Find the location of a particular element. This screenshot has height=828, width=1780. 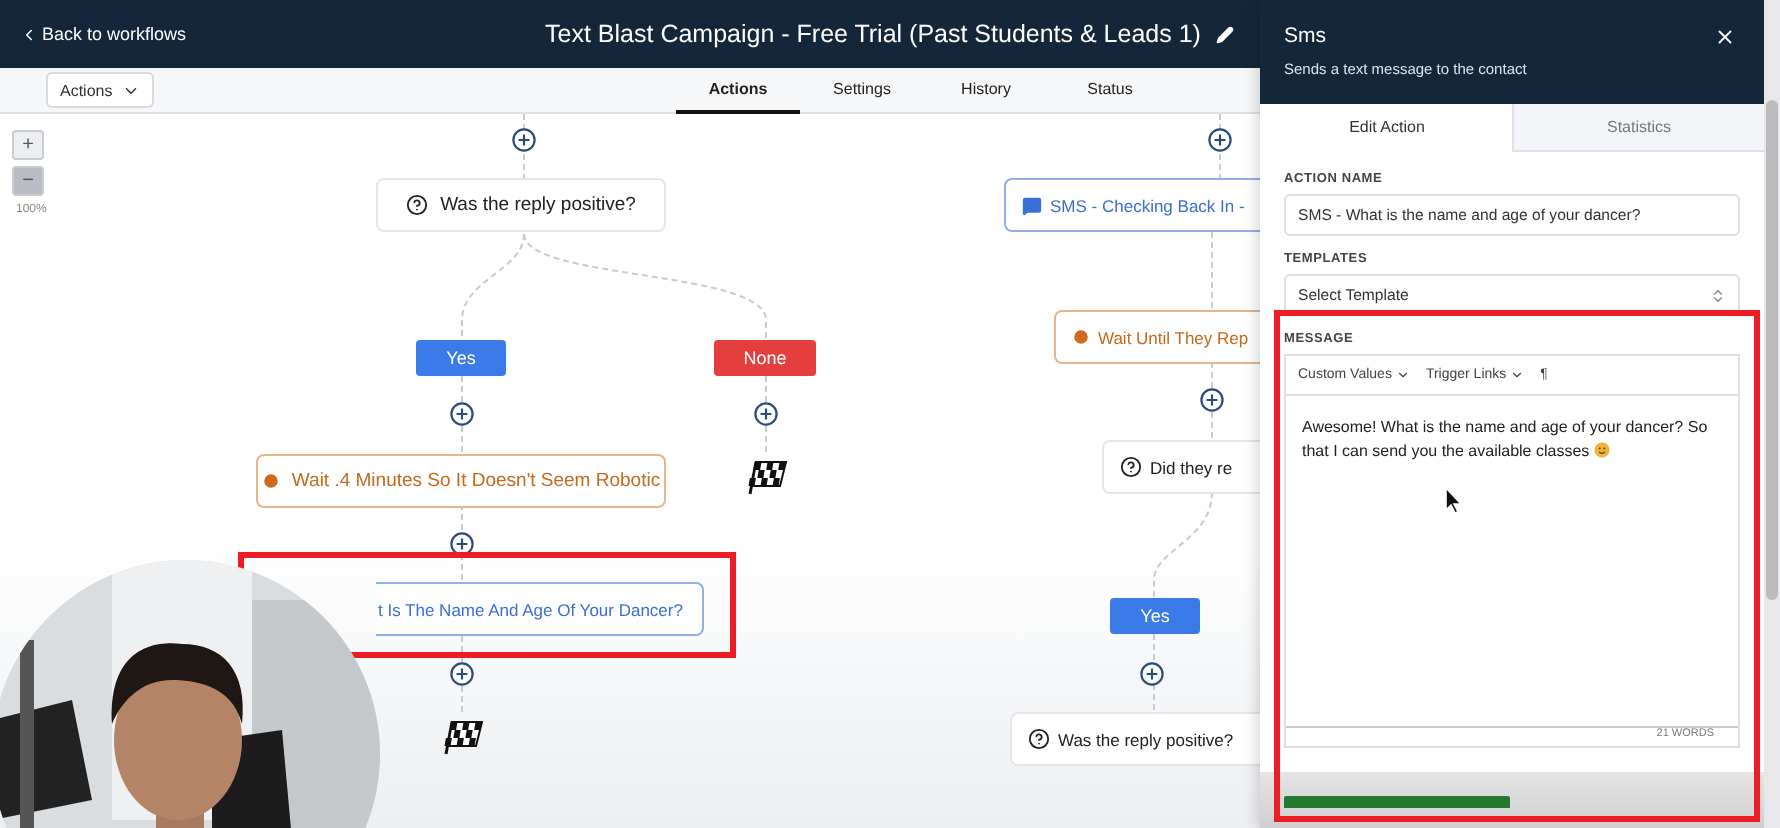

zoom-in-button: + is located at coordinates (28, 145).